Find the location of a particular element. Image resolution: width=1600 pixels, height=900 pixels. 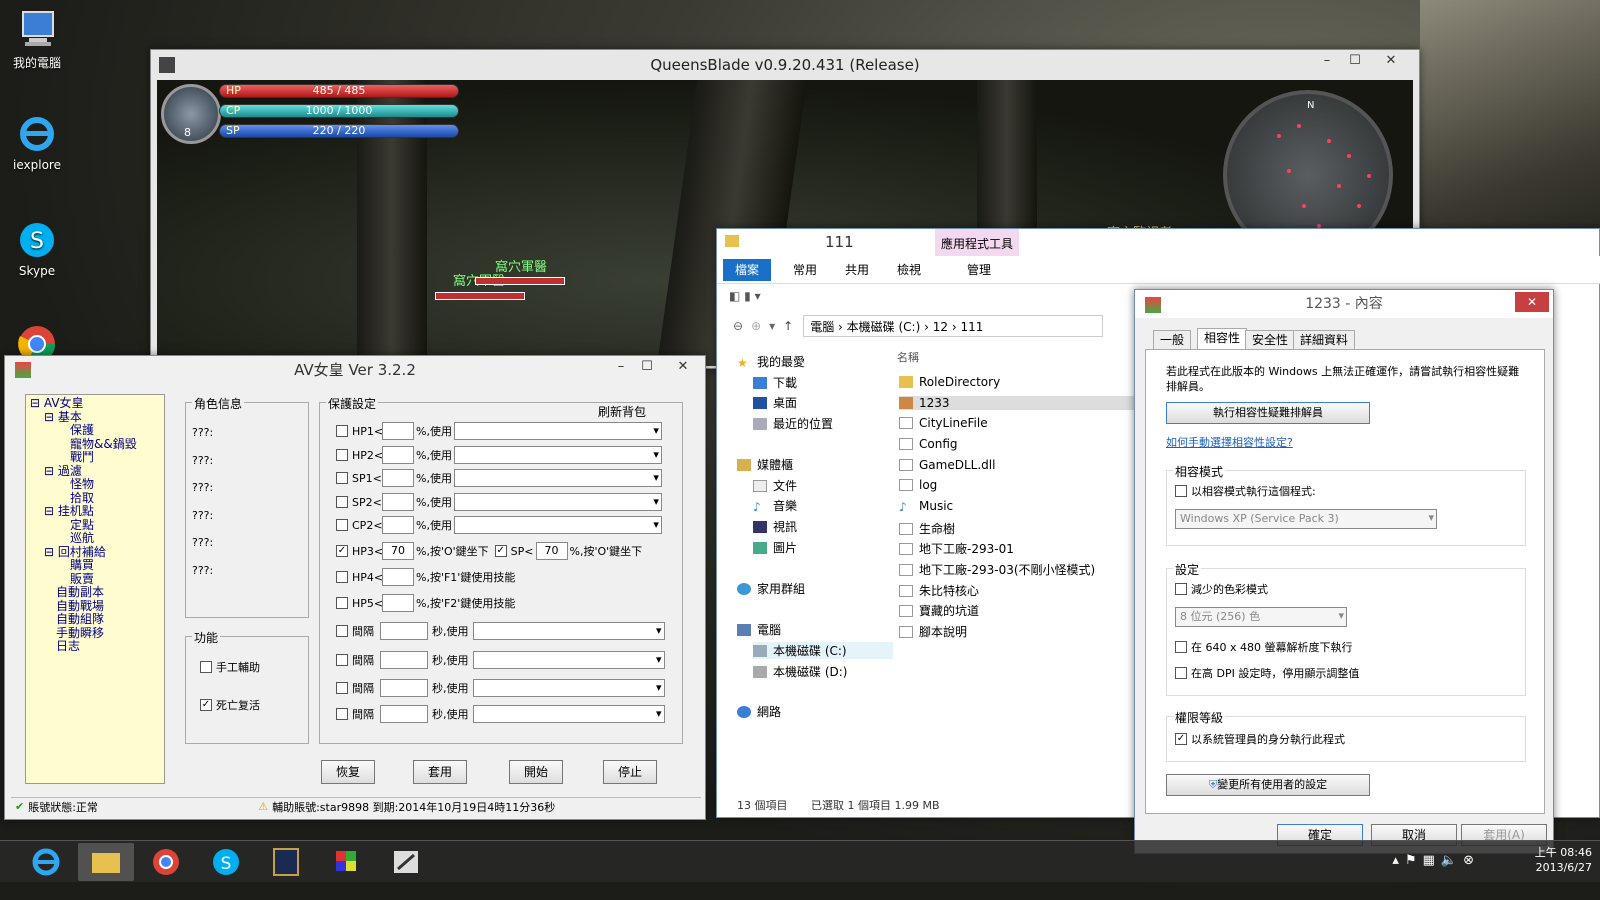

taskbar-skype: S is located at coordinates (226, 862).